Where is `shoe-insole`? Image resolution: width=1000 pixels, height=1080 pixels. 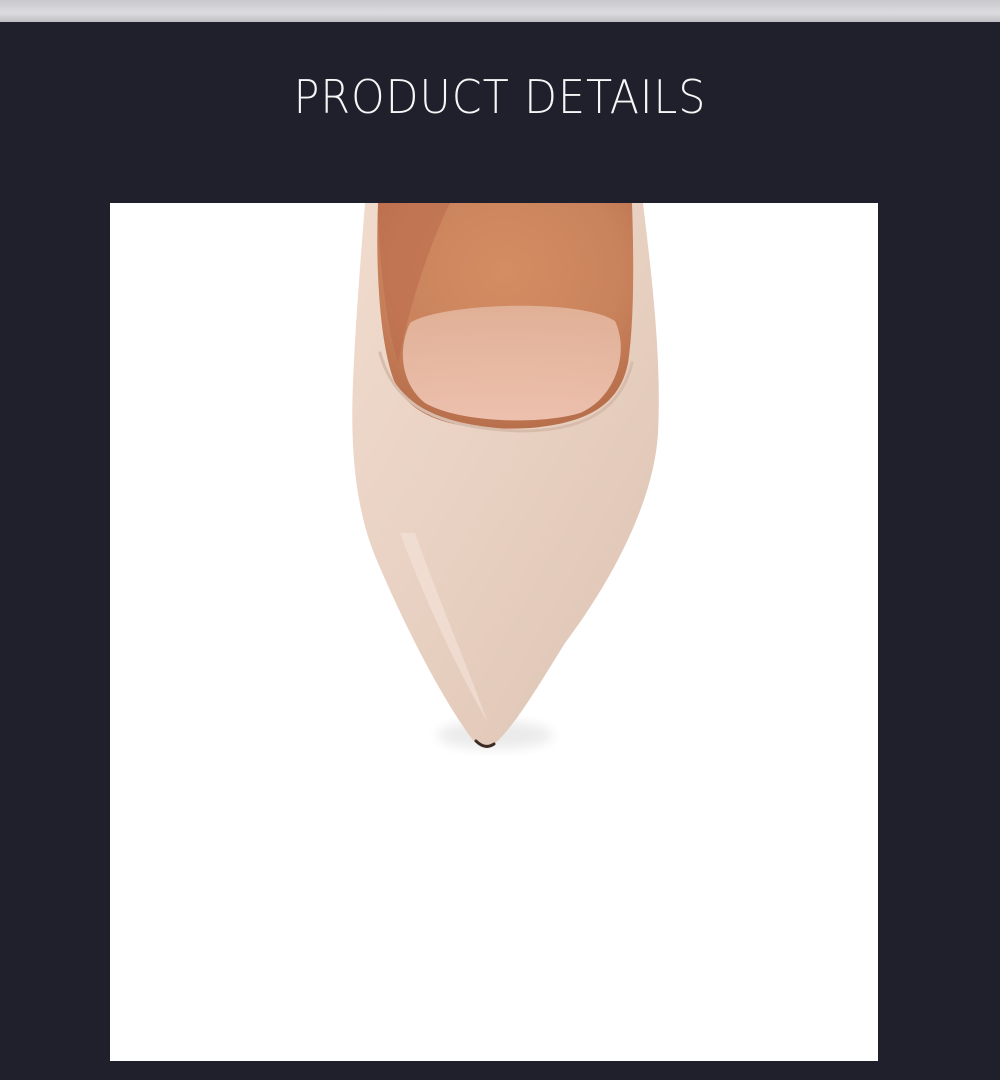 shoe-insole is located at coordinates (511, 363).